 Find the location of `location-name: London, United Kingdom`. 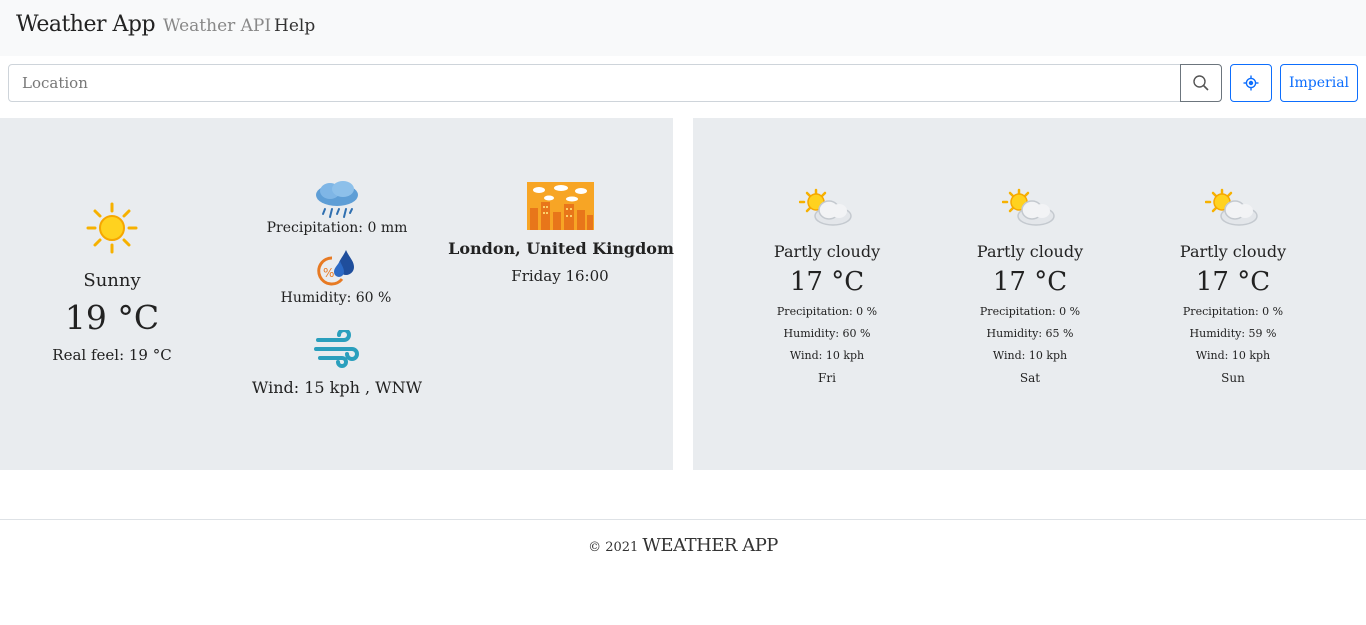

location-name: London, United Kingdom is located at coordinates (561, 248).